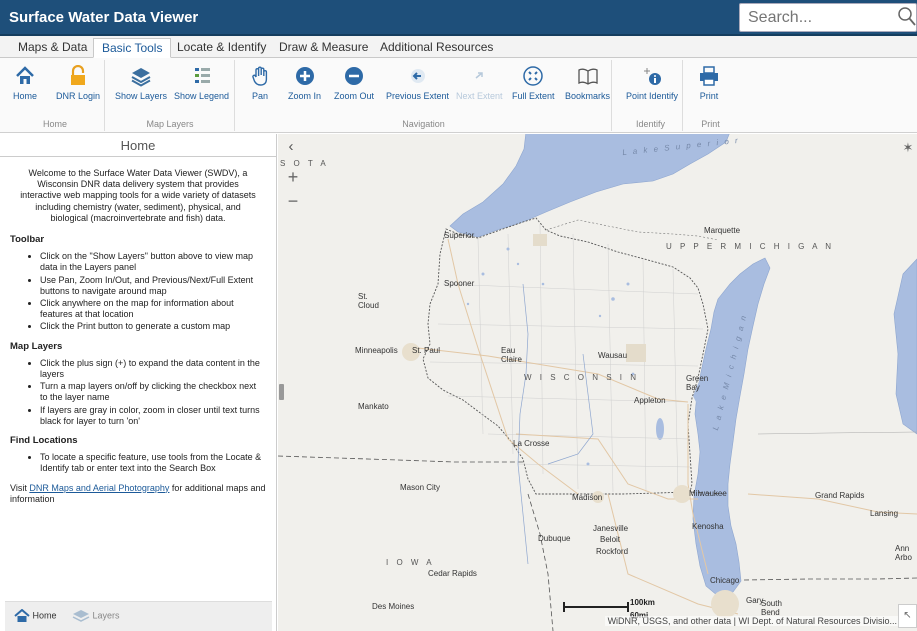 This screenshot has width=917, height=631. What do you see at coordinates (908, 149) in the screenshot?
I see `map-tools-icon: ✶` at bounding box center [908, 149].